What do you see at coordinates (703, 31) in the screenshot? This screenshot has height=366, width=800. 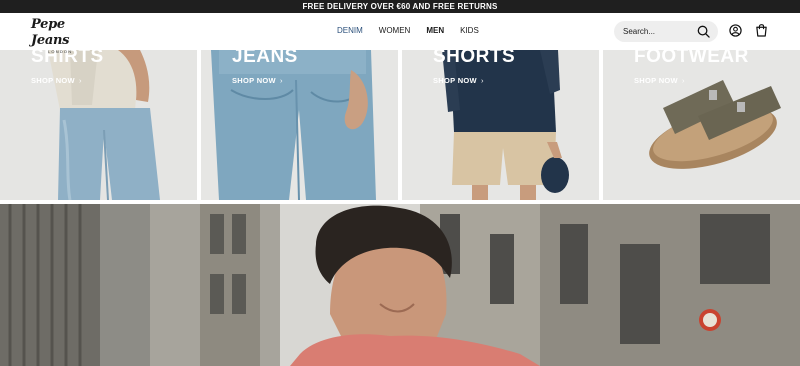 I see `search-icon` at bounding box center [703, 31].